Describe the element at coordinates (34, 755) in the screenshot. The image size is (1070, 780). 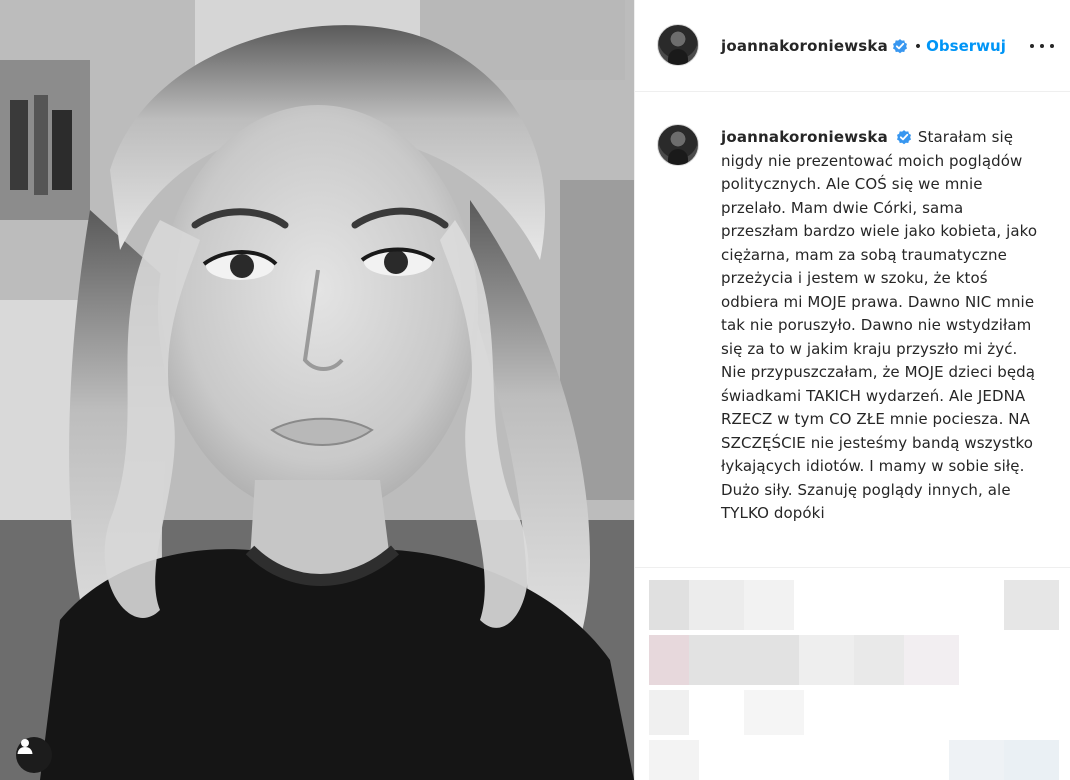
I see `user-tag-button` at that location.